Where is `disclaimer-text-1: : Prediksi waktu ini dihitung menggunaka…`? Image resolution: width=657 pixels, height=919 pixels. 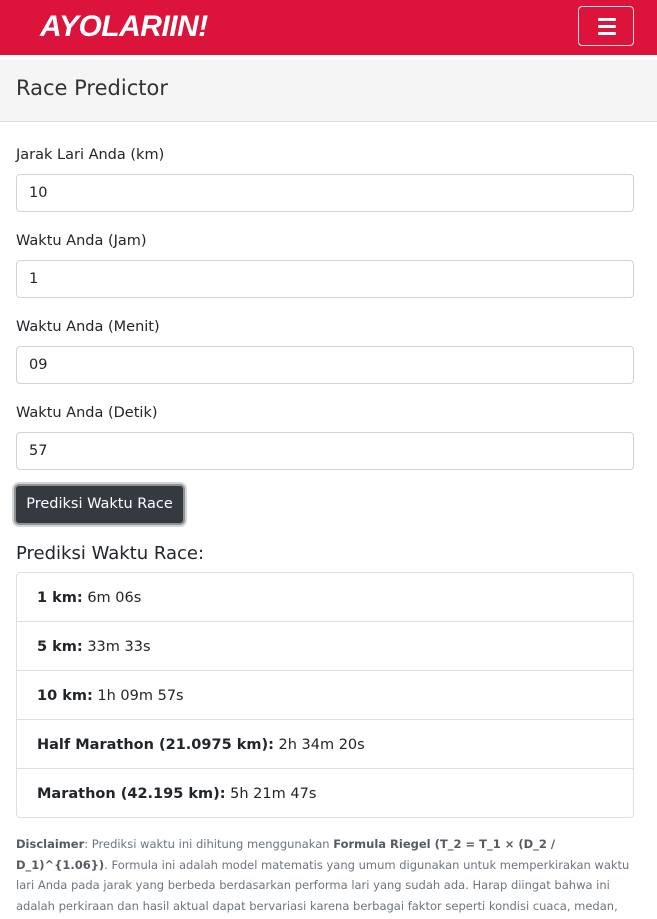 disclaimer-text-1: : Prediksi waktu ini dihitung menggunaka… is located at coordinates (209, 844).